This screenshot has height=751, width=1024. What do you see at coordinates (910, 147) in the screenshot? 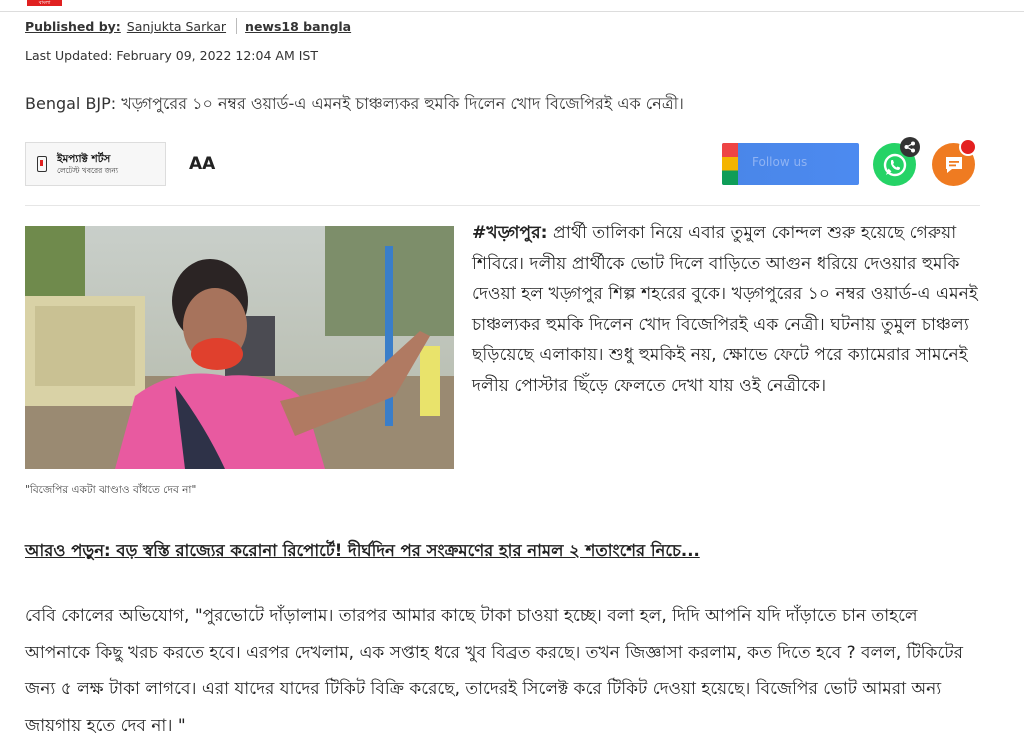
I see `share-icon` at bounding box center [910, 147].